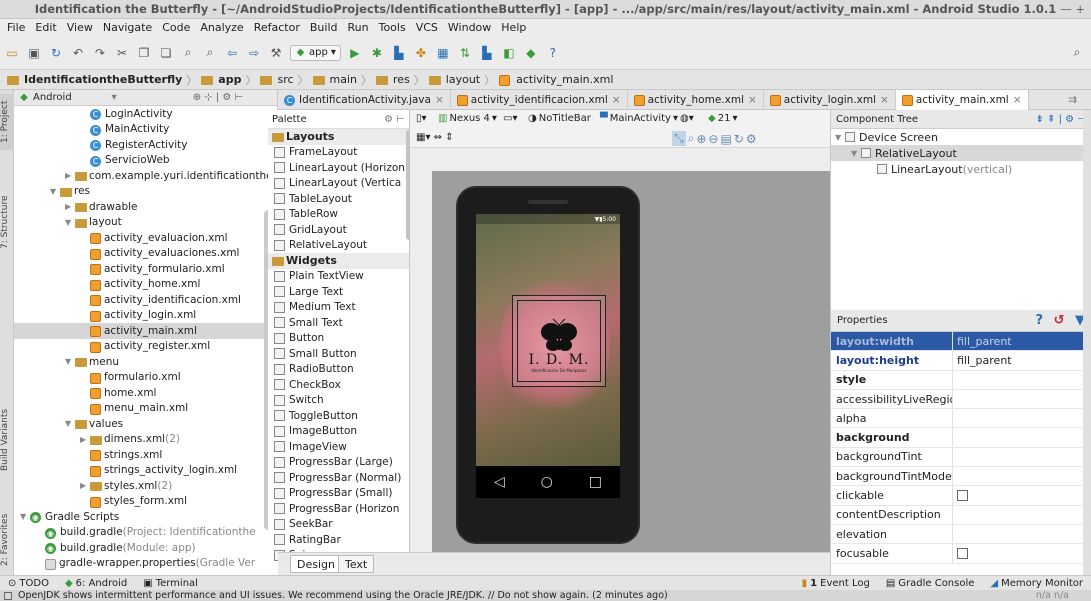 Image resolution: width=1091 pixels, height=601 pixels. What do you see at coordinates (96, 583) in the screenshot?
I see `android-tool-button: ◆ 6: Android` at bounding box center [96, 583].